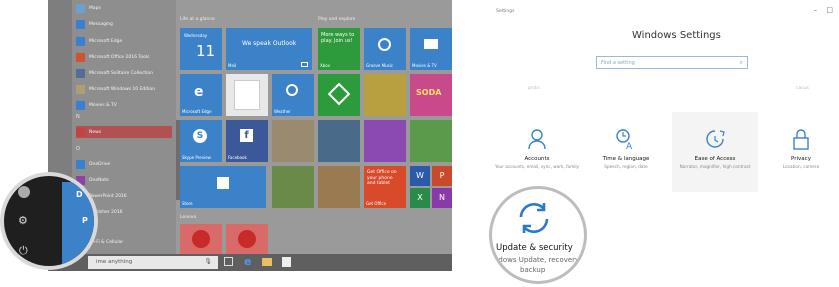 The image size is (839, 287). Describe the element at coordinates (23, 251) in the screenshot. I see `power-icon: ⏻` at that location.